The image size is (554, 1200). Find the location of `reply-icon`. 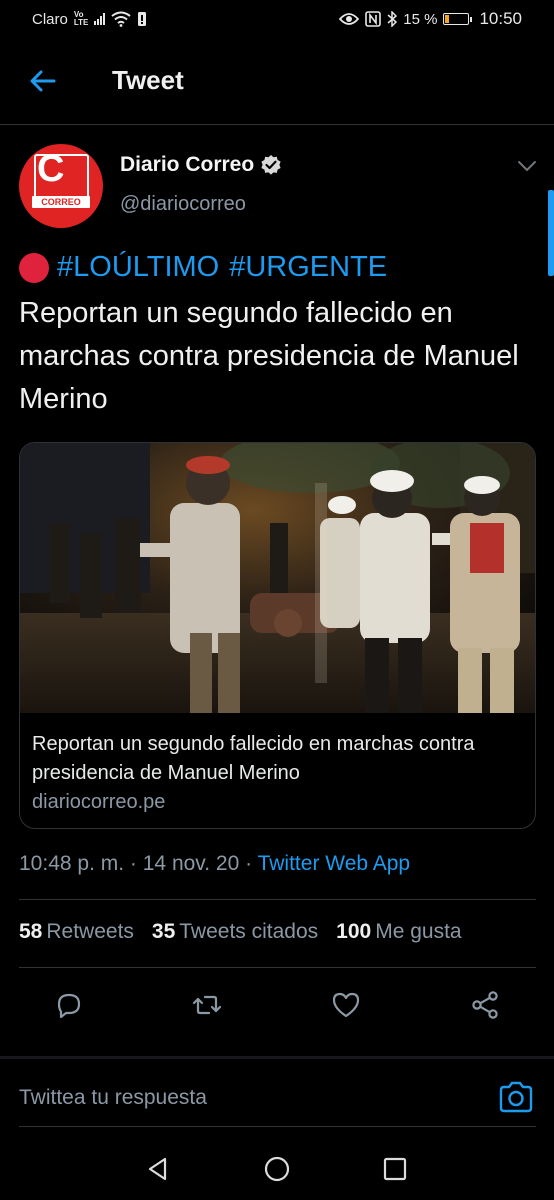

reply-icon is located at coordinates (69, 1005).